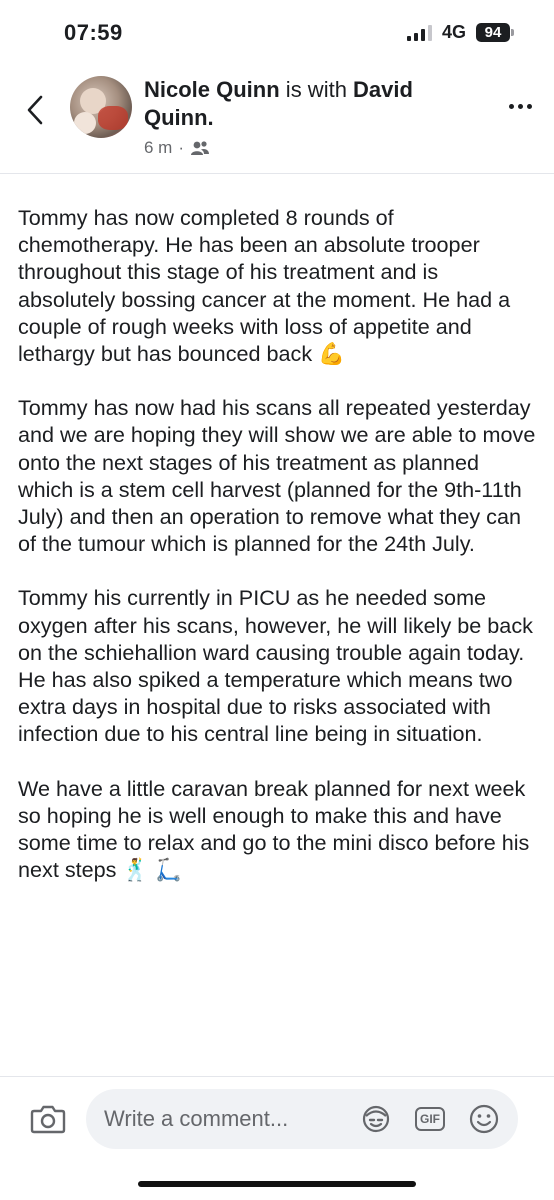  I want to click on camera-button, so click(48, 1119).